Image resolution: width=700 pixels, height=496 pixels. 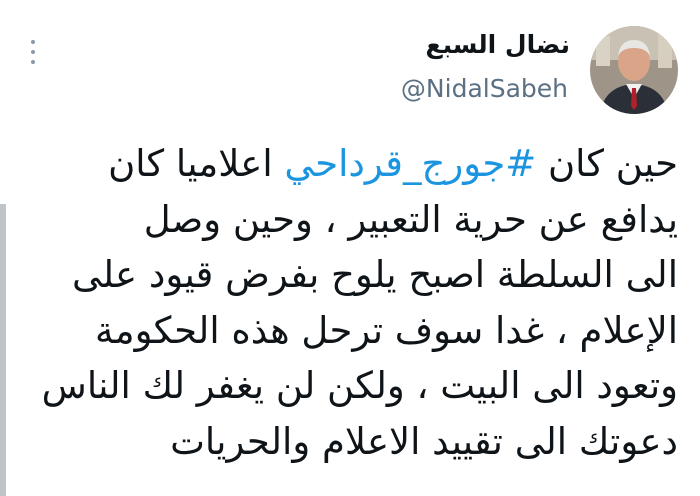 I want to click on author-handle: @NidalSabeh, so click(x=484, y=88).